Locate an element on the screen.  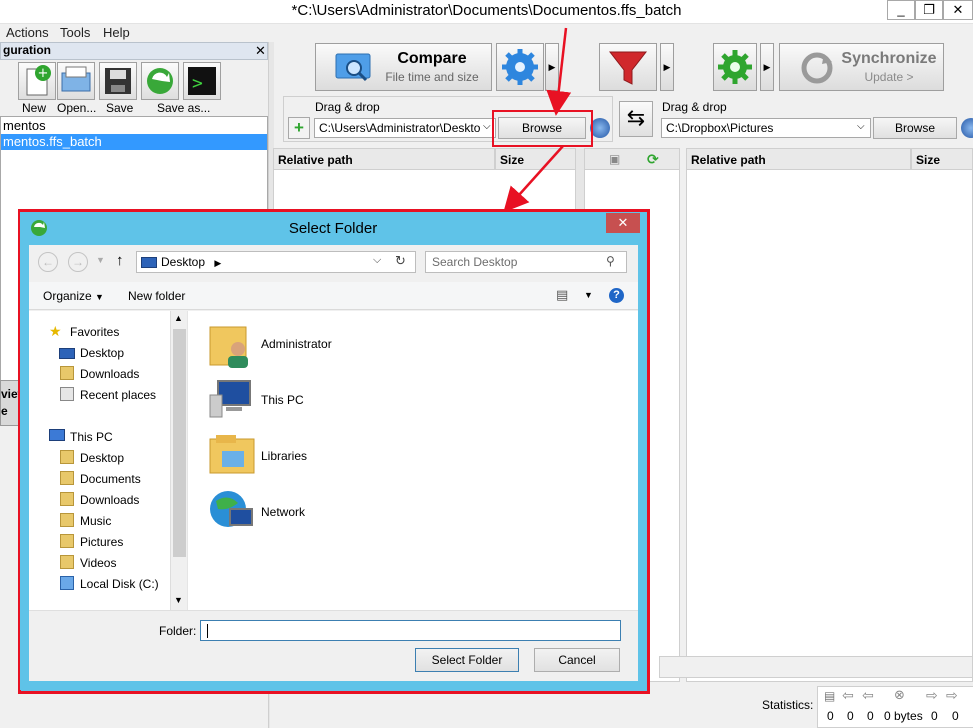
view-options-icon: ▤ is located at coordinates (562, 295).